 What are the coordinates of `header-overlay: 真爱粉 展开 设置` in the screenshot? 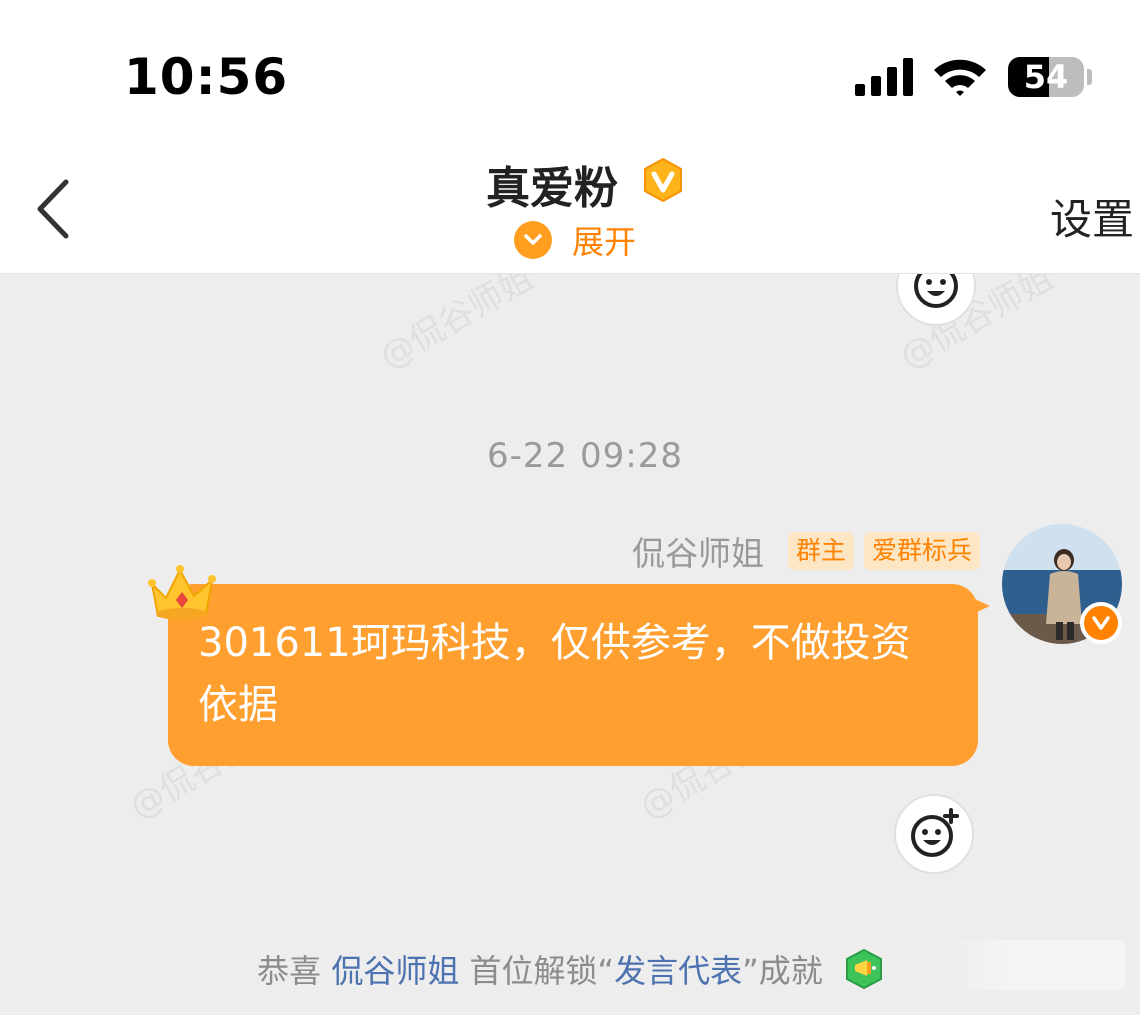 It's located at (570, 206).